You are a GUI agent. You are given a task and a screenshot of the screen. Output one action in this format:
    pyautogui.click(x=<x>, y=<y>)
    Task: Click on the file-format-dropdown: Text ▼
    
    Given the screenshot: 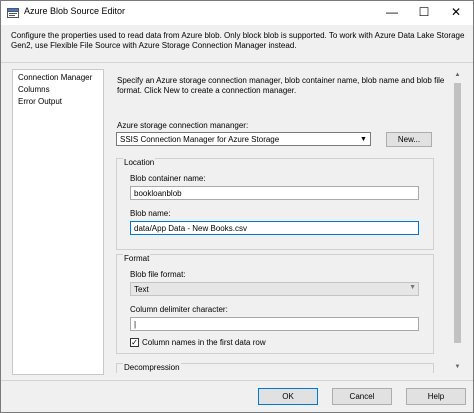 What is the action you would take?
    pyautogui.click(x=274, y=289)
    